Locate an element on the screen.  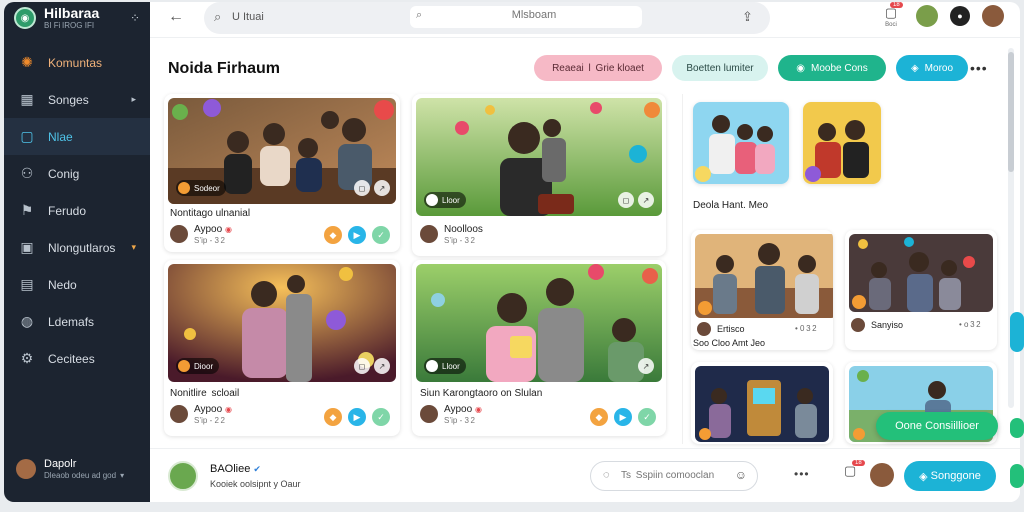
scrollbar-thumb is located at coordinates (1011, 112).